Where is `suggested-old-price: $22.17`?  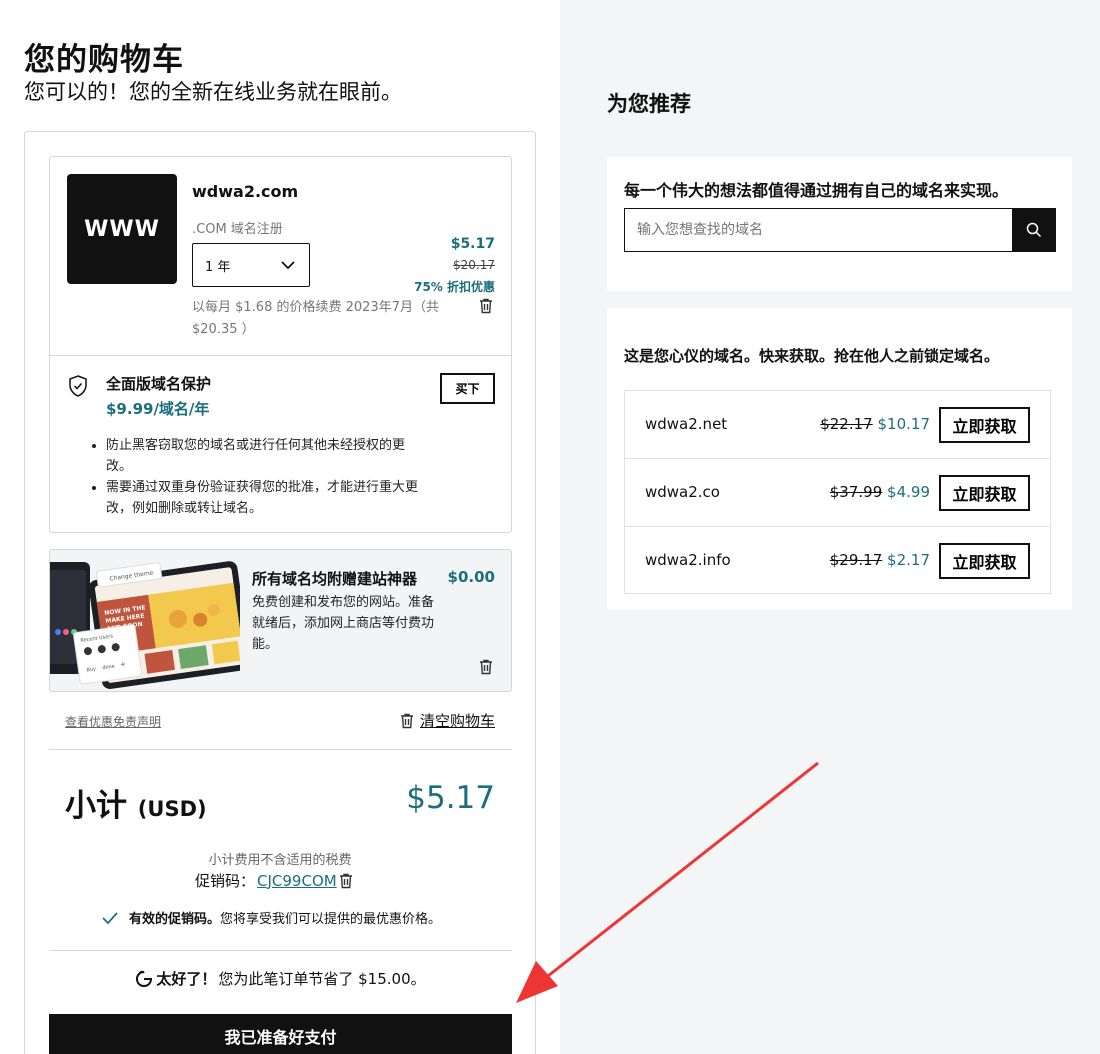
suggested-old-price: $22.17 is located at coordinates (846, 424).